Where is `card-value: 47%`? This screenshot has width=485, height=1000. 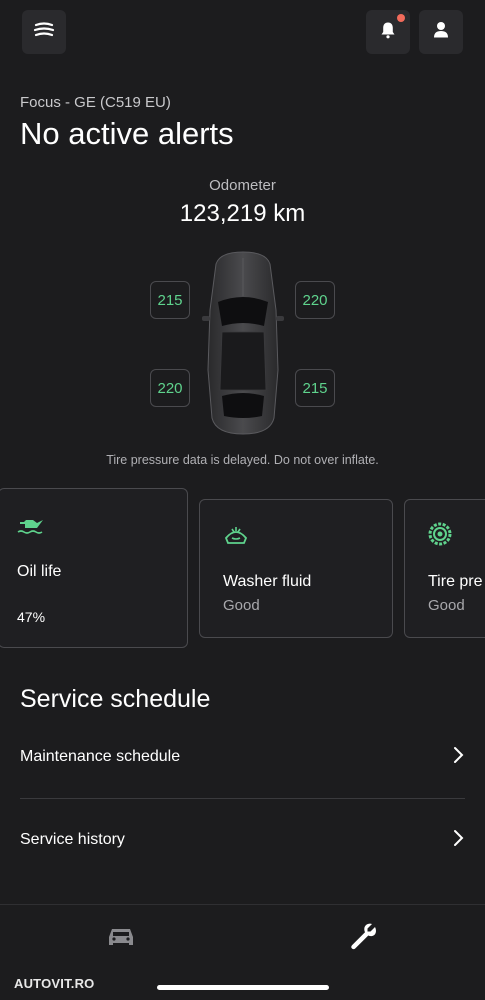
card-value: 47% is located at coordinates (31, 617).